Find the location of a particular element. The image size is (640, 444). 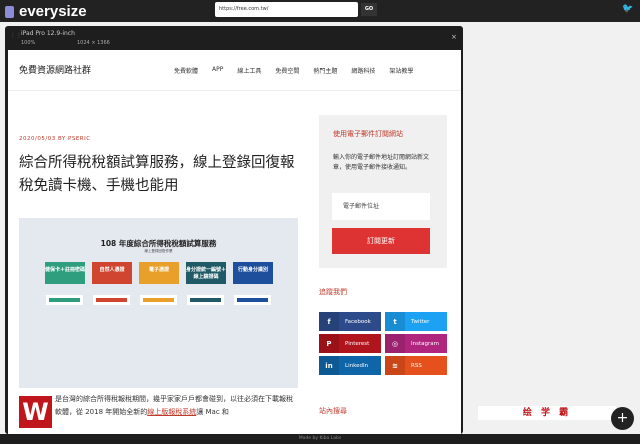

social-facebook-button: f Facebook is located at coordinates (350, 321).